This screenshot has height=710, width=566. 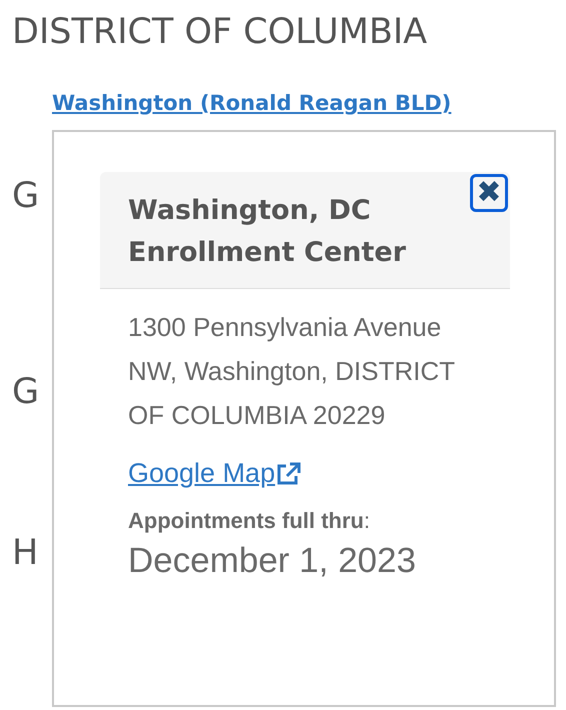 I want to click on popup-title: Washington, DC Enrollment Center, so click(x=267, y=232).